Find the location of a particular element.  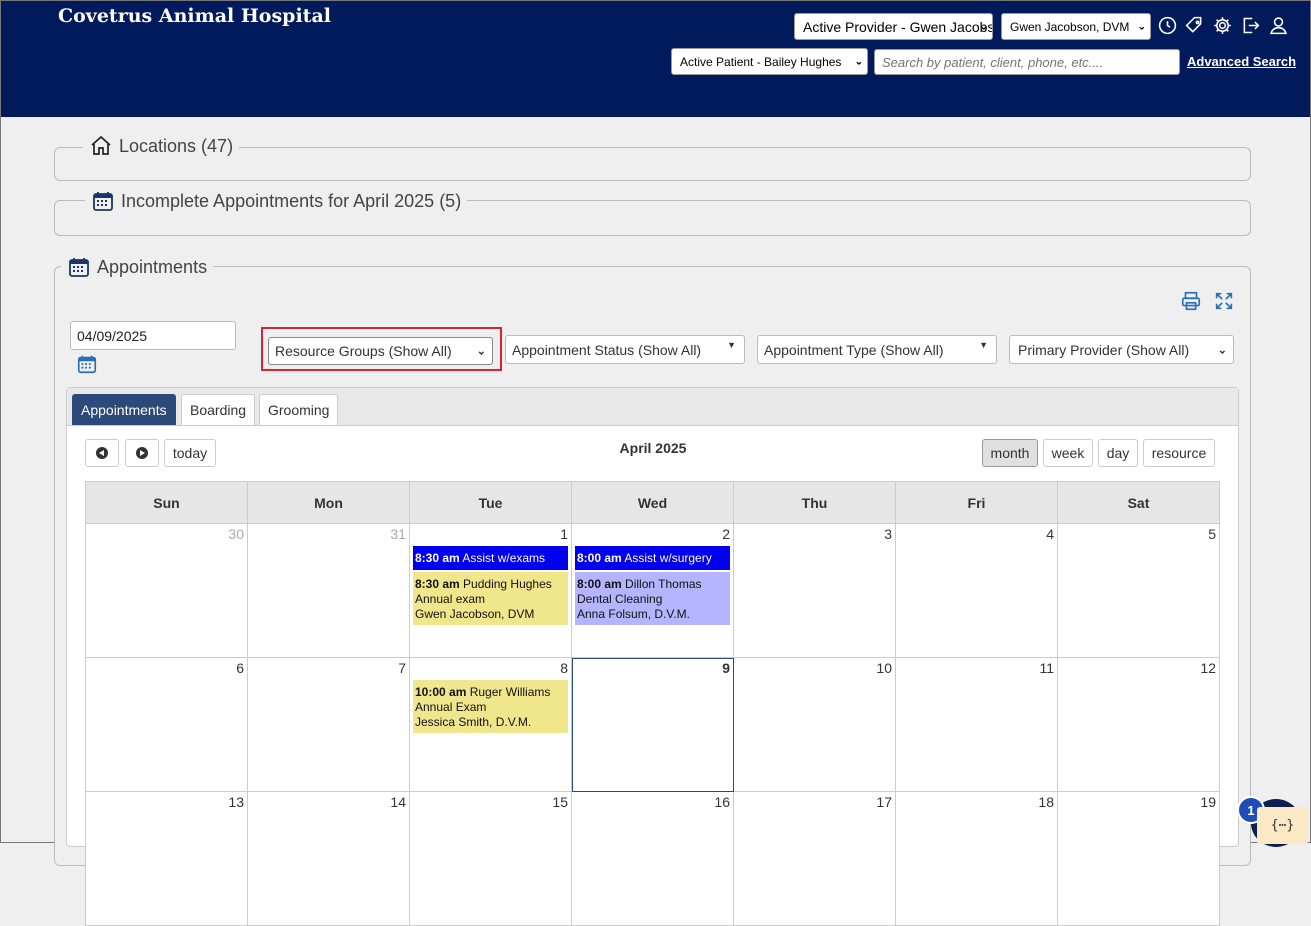

day-number: 19 is located at coordinates (1138, 802).